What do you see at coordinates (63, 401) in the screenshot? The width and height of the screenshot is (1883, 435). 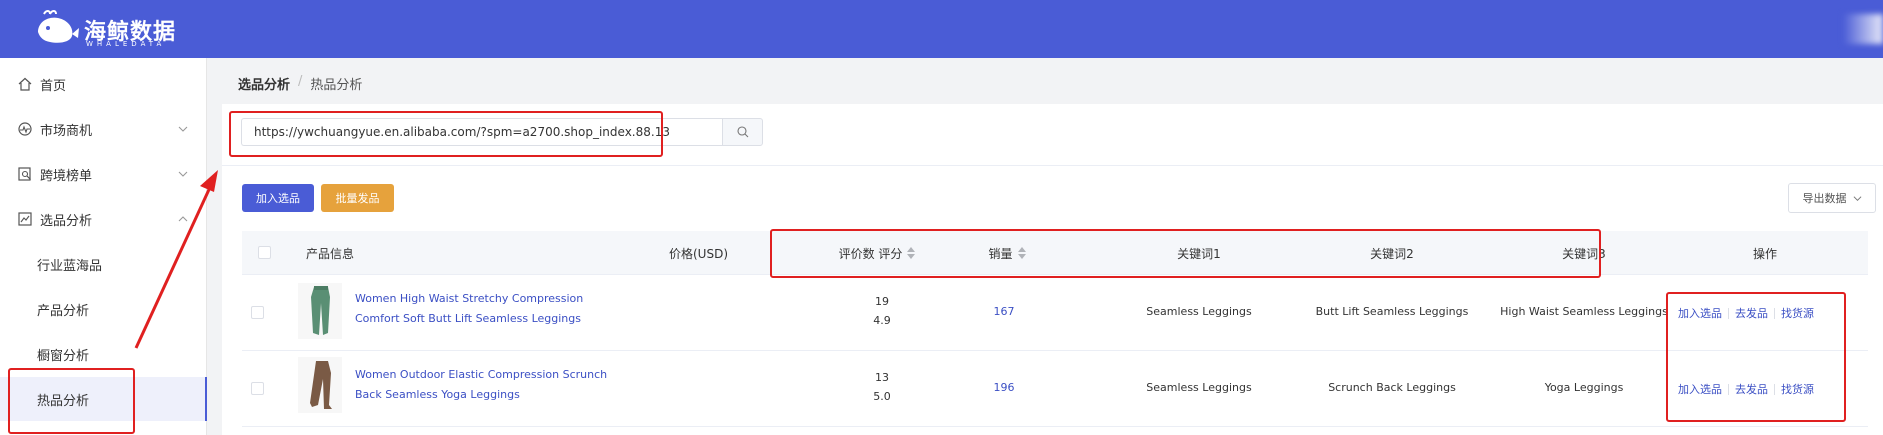 I see `sidebar-item-label: 热品分析` at bounding box center [63, 401].